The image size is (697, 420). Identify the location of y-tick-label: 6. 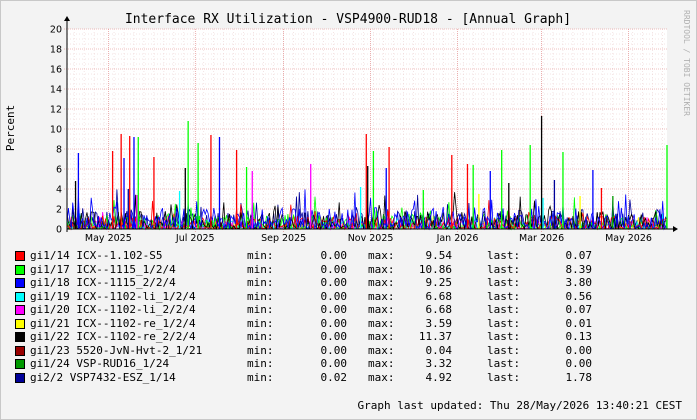
(59, 170).